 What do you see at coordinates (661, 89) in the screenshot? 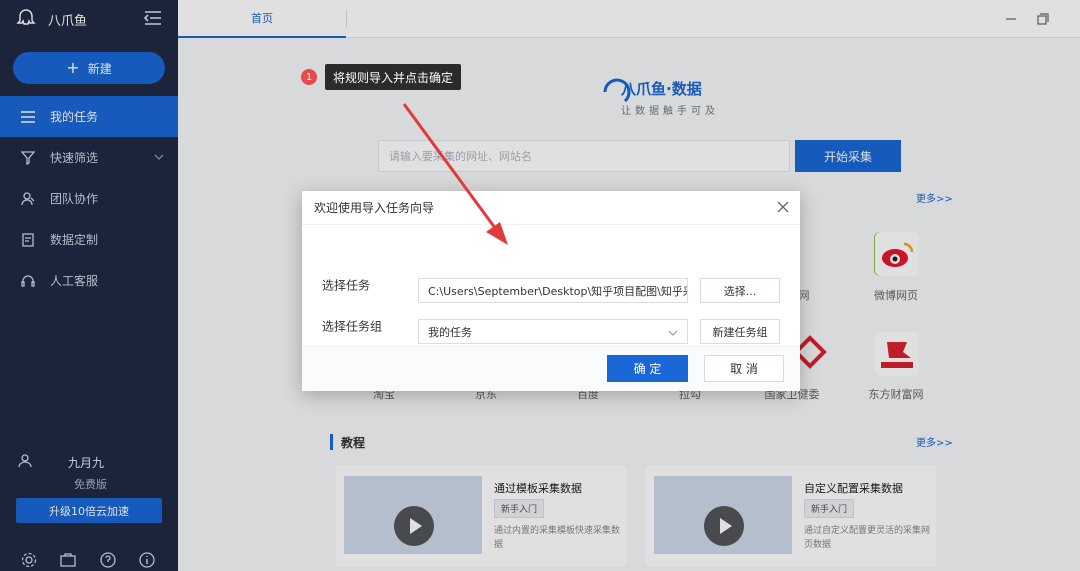
I see `brand-name: 八爪鱼·数据` at bounding box center [661, 89].